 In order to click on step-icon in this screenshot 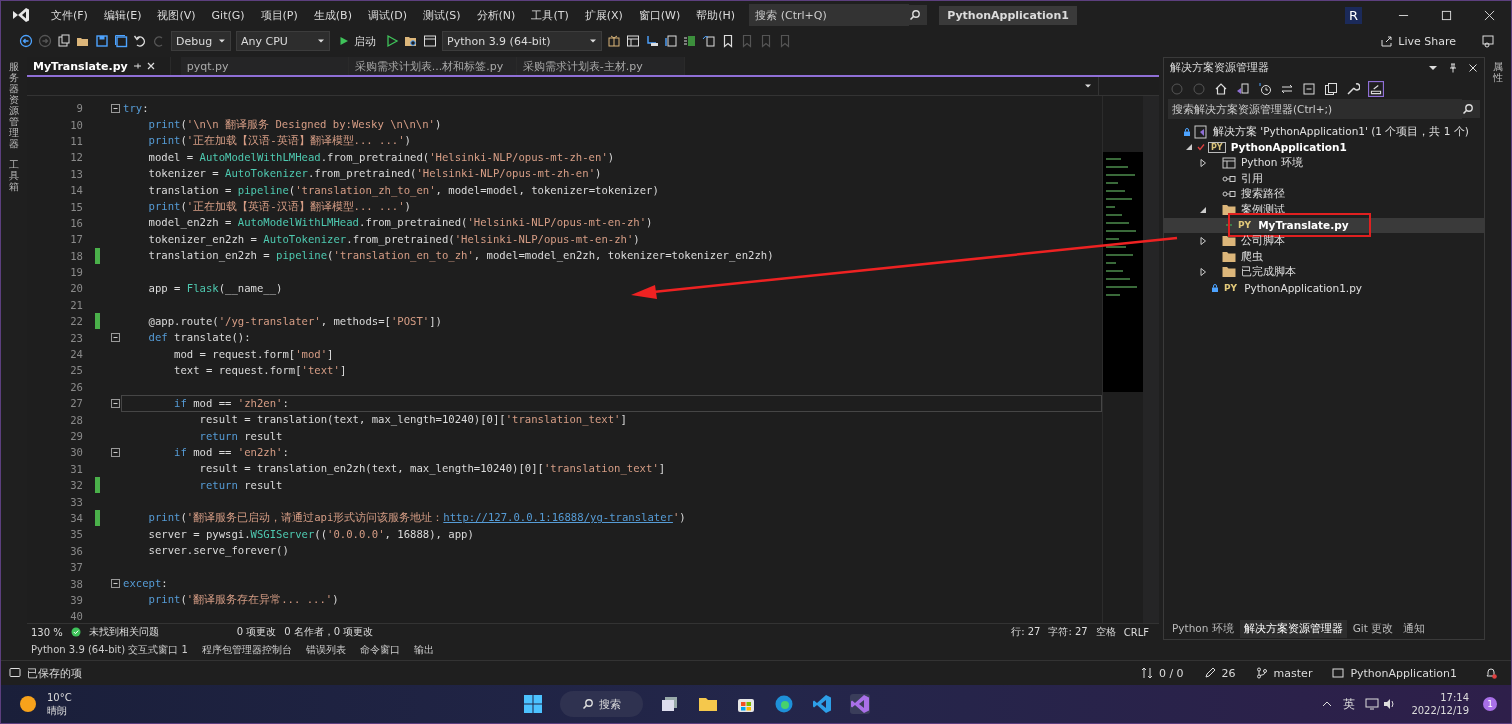, I will do `click(652, 41)`.